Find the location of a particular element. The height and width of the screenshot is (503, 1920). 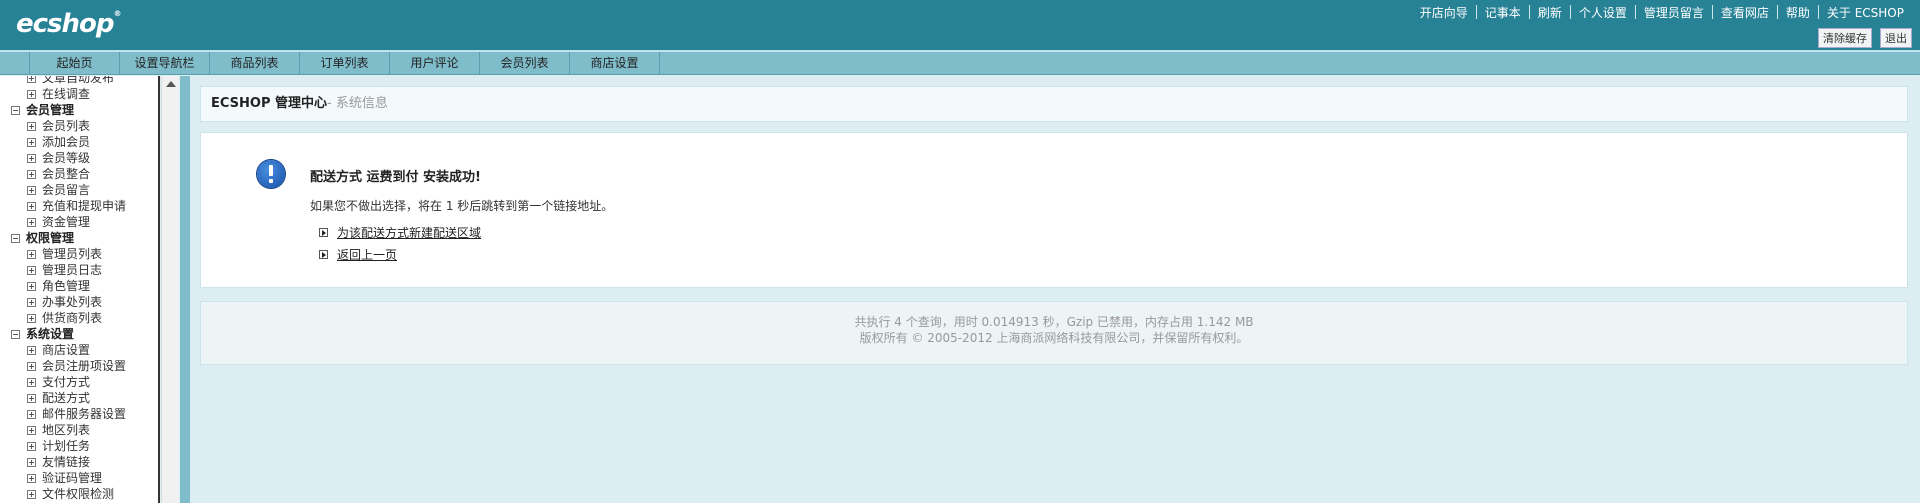

sidebar-item-label: 办事处列表 is located at coordinates (72, 302).